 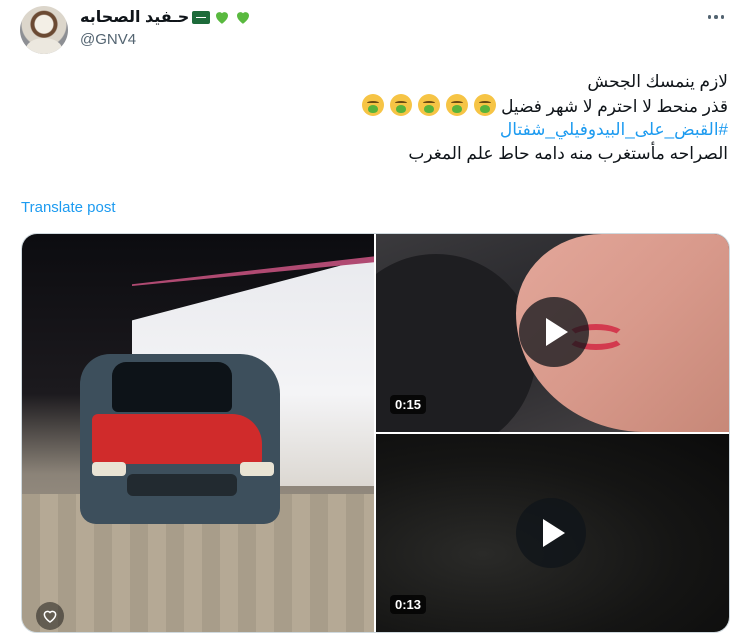 What do you see at coordinates (568, 153) in the screenshot?
I see `tweet-line-4: الصراحه مأستغرب منه دامه حاط علم المغرب` at bounding box center [568, 153].